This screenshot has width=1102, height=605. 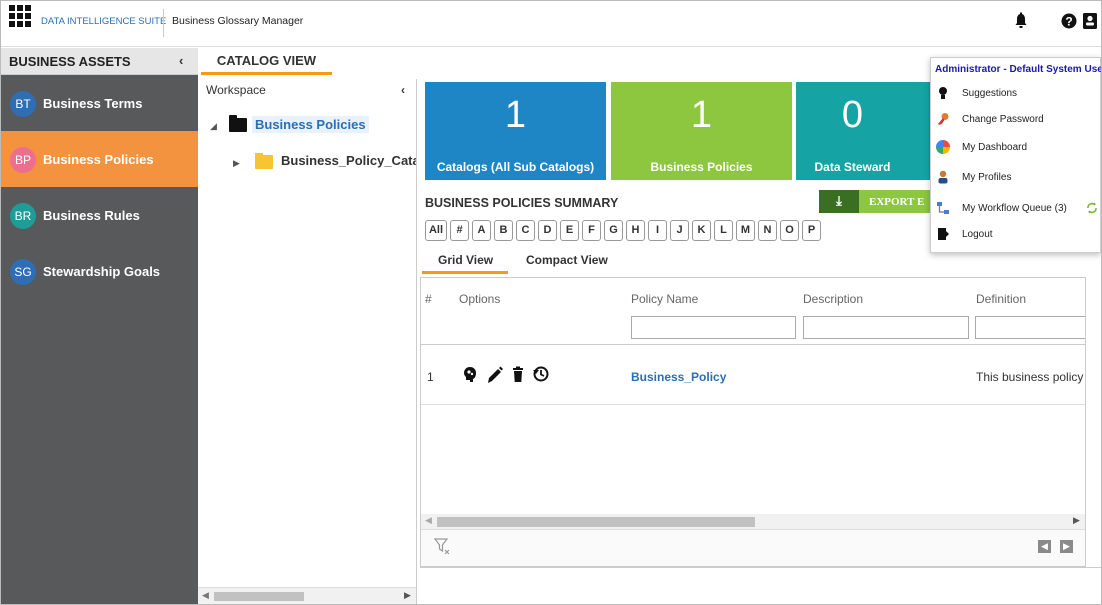 What do you see at coordinates (1092, 208) in the screenshot?
I see `refresh-icon` at bounding box center [1092, 208].